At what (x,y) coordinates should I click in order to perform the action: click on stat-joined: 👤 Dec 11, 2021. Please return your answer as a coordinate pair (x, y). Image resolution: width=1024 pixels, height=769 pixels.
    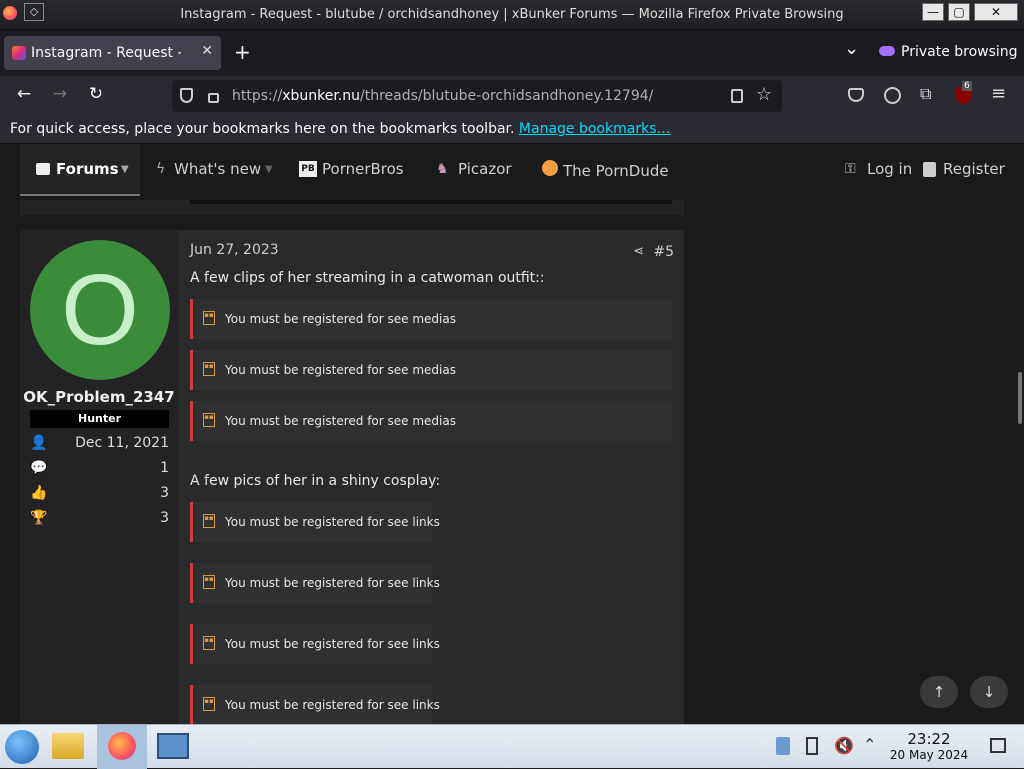
    Looking at the image, I should click on (99, 444).